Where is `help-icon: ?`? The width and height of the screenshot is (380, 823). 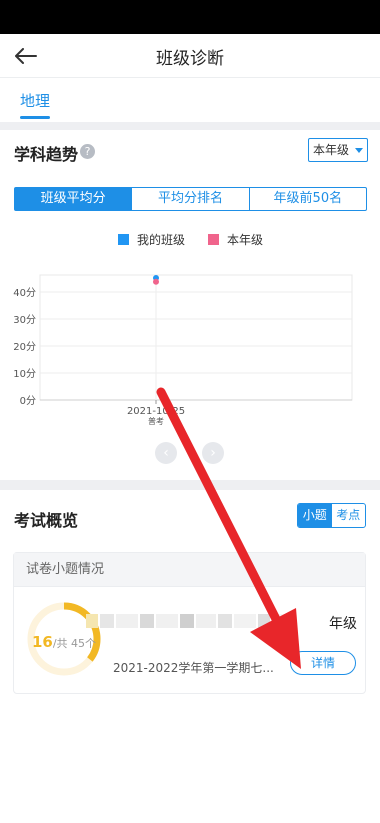 help-icon: ? is located at coordinates (87, 151).